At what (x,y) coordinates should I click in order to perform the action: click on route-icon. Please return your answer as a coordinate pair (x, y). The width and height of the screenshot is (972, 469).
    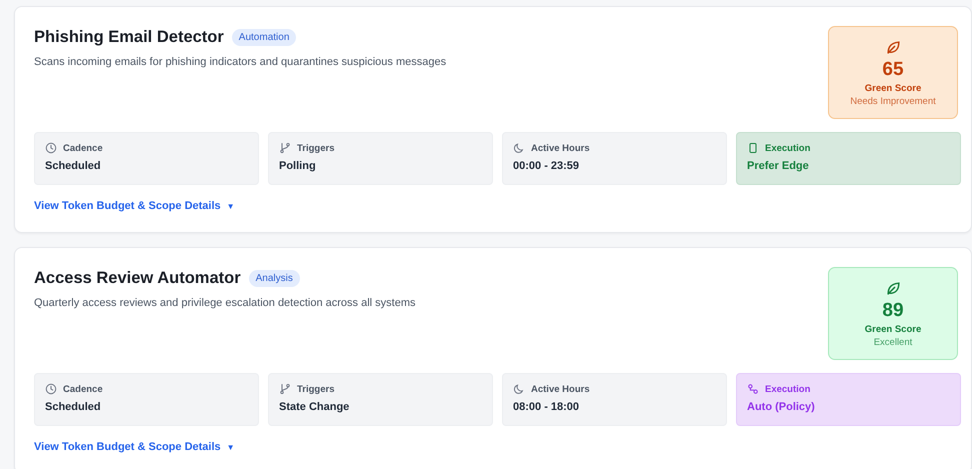
    Looking at the image, I should click on (753, 389).